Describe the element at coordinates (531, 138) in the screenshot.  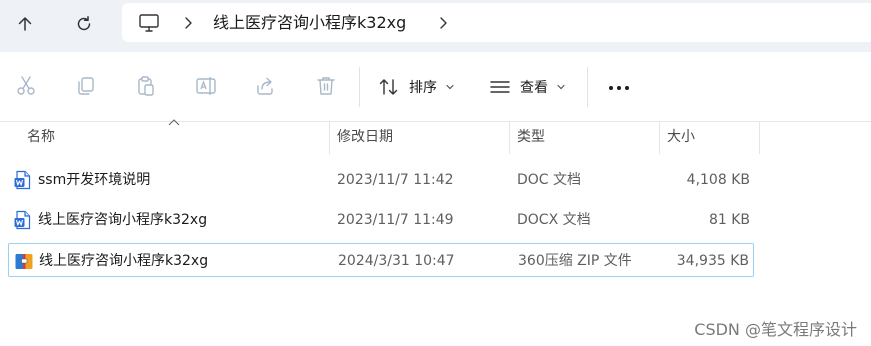
I see `column-header-type: 类型` at that location.